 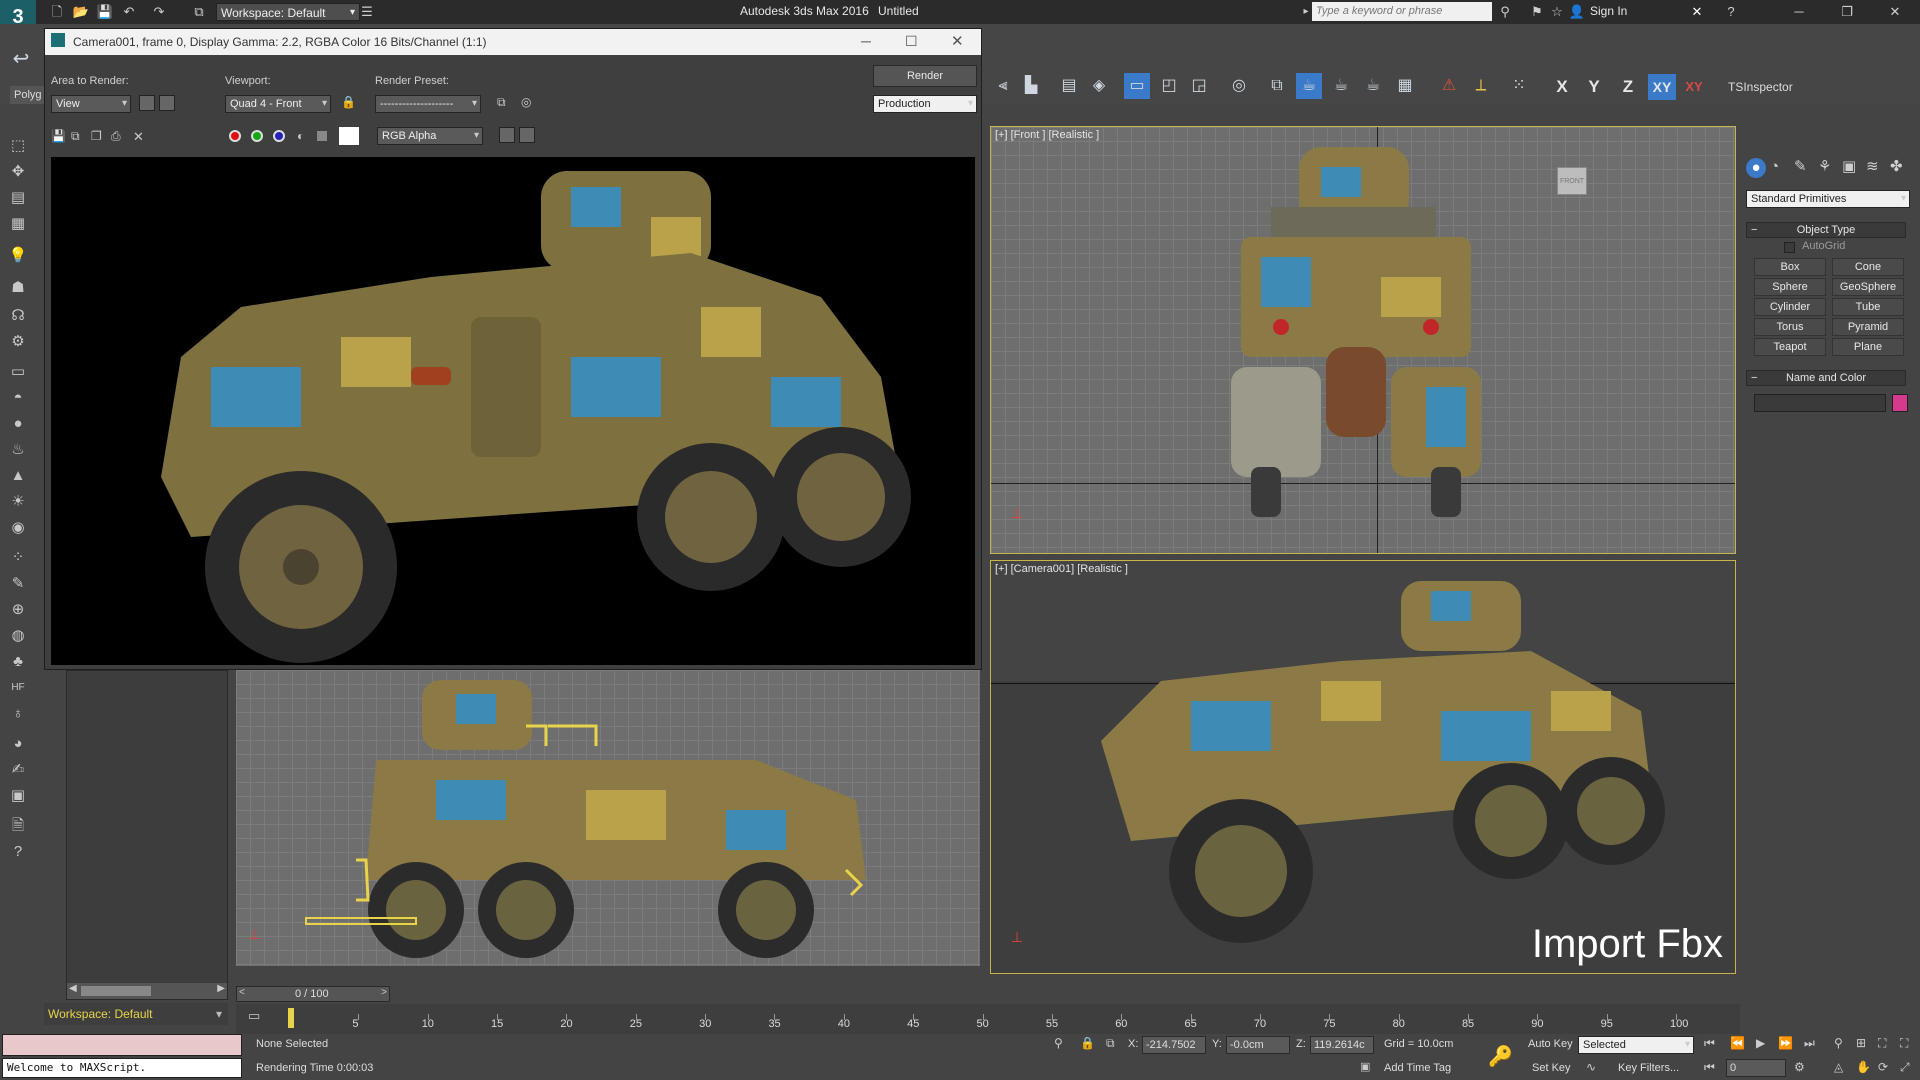 What do you see at coordinates (501, 102) in the screenshot?
I see `render-setup-small-icon: ⧉` at bounding box center [501, 102].